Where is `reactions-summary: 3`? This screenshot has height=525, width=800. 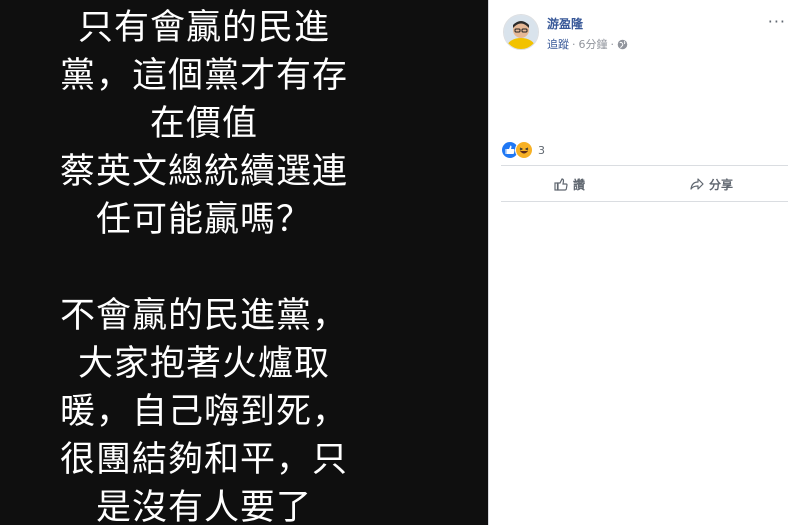
reactions-summary: 3 is located at coordinates (523, 150).